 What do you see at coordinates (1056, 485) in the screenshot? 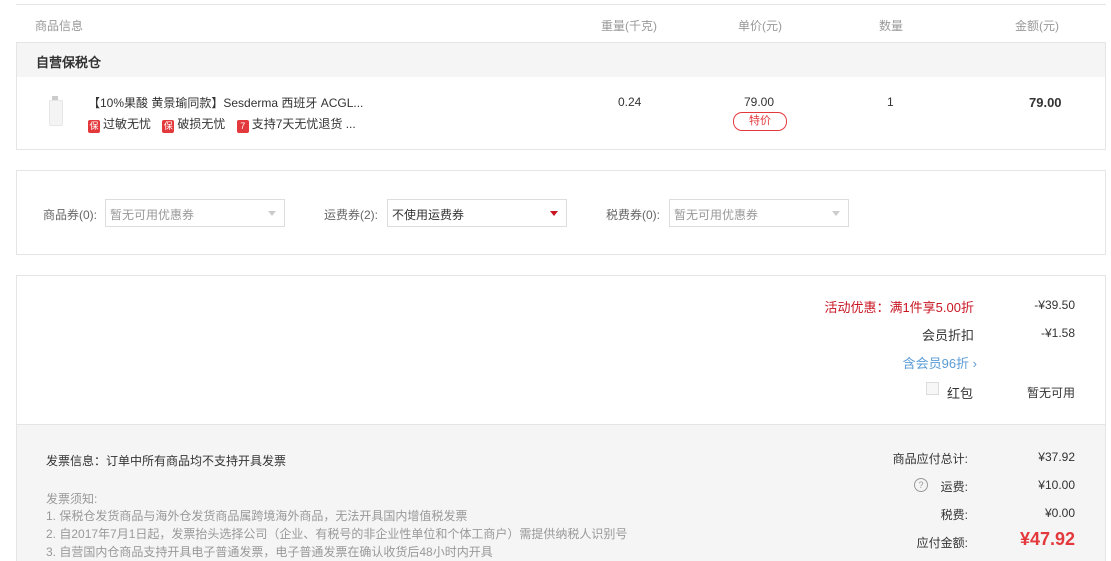
I see `shipping-fee-value: ¥10.00` at bounding box center [1056, 485].